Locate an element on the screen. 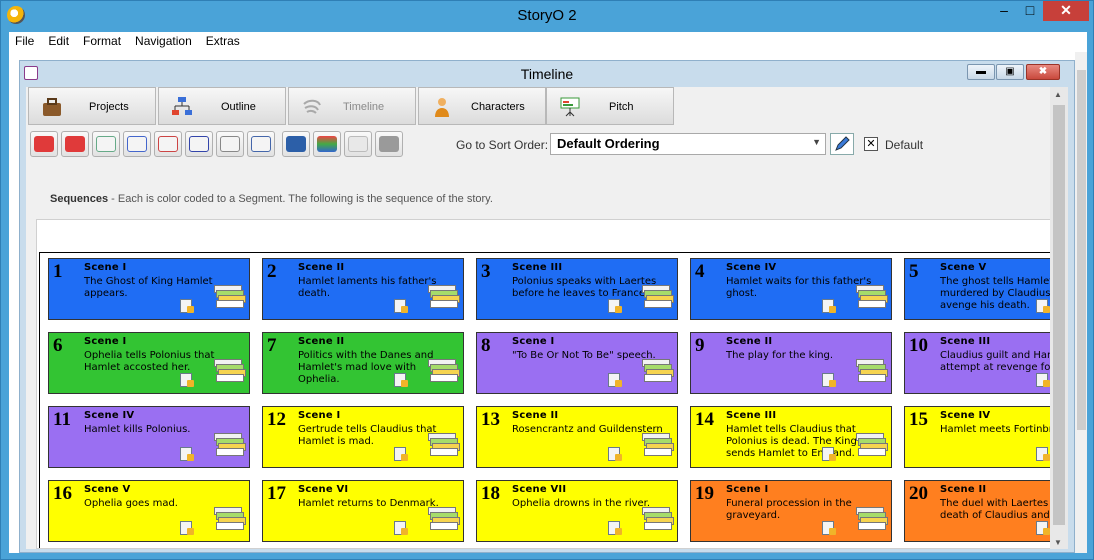  mdi-vertical-scrollbar is located at coordinates (1081, 302).